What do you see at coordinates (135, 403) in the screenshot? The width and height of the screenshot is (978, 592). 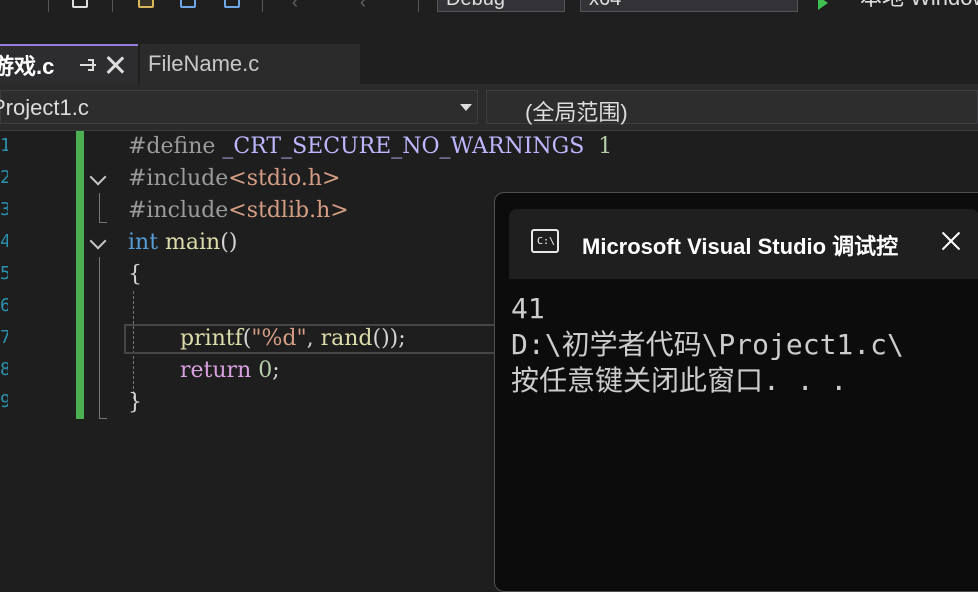 I see `code-line-9: }` at bounding box center [135, 403].